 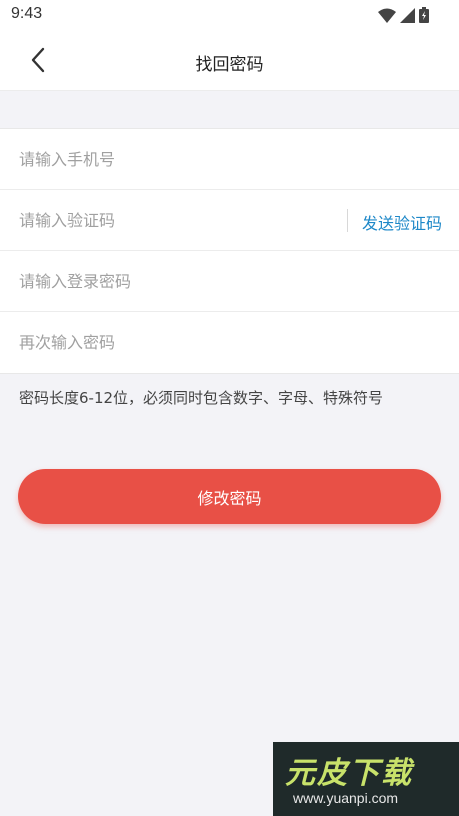 What do you see at coordinates (27, 13) in the screenshot?
I see `status-time: 9:43` at bounding box center [27, 13].